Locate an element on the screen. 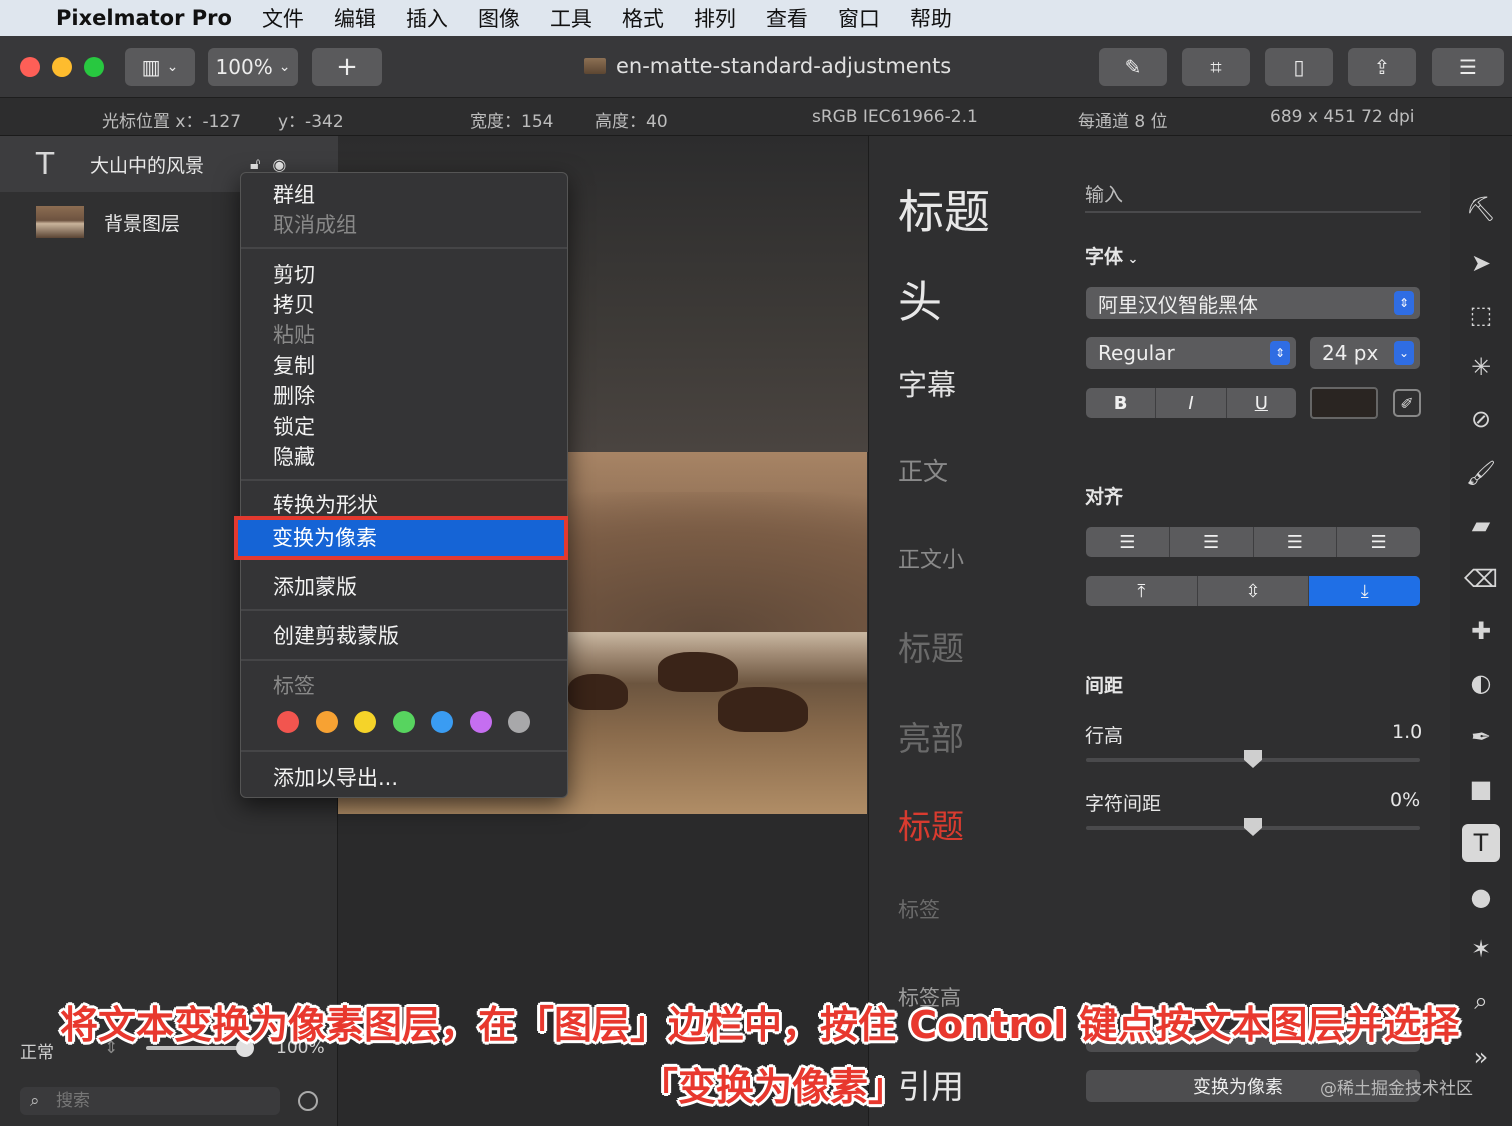  tag-blue is located at coordinates (442, 722).